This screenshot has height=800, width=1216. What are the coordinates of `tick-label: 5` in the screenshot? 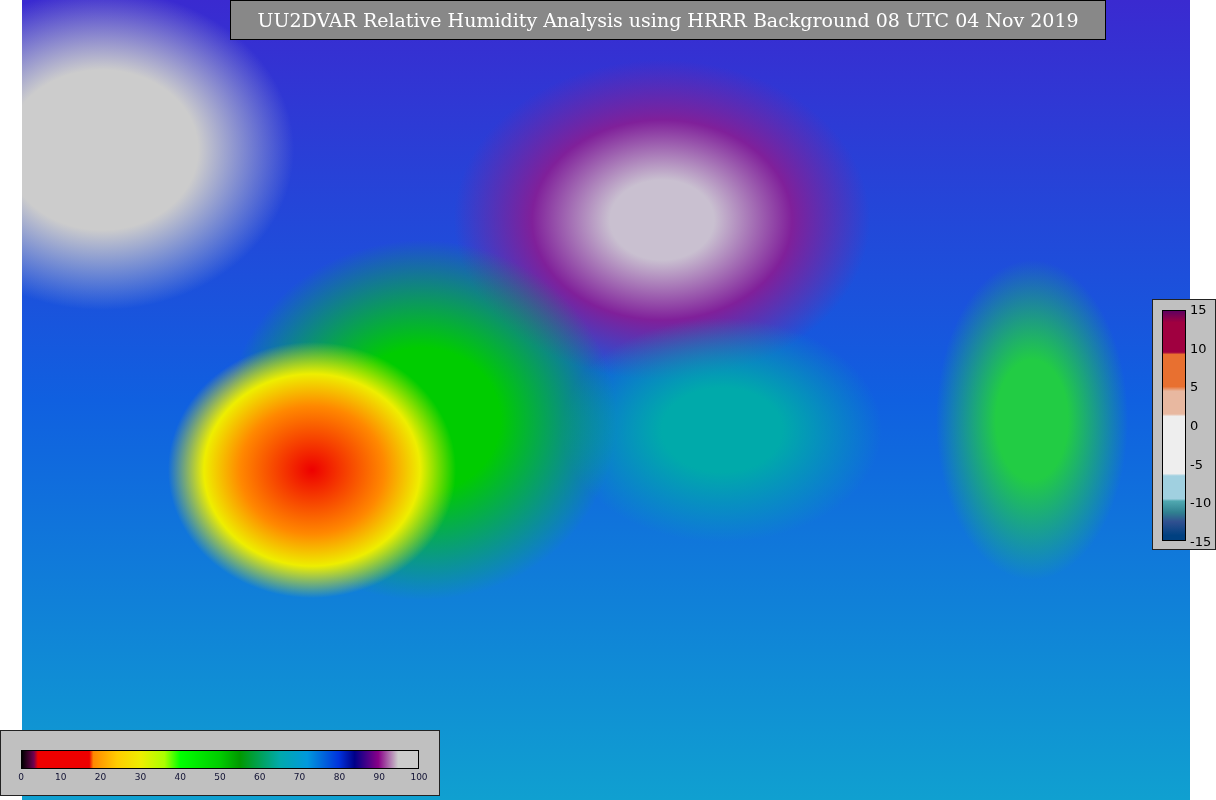 It's located at (1195, 387).